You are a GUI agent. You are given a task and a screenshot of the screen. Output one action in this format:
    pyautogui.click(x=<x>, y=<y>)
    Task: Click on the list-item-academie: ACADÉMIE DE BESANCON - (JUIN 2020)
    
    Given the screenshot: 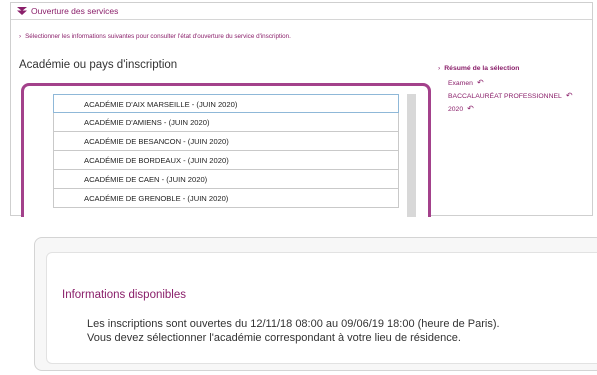 What is the action you would take?
    pyautogui.click(x=226, y=141)
    